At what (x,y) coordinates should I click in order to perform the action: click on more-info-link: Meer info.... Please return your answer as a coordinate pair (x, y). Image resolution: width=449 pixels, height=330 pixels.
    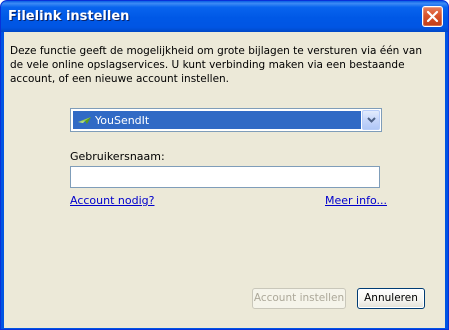
    Looking at the image, I should click on (356, 200).